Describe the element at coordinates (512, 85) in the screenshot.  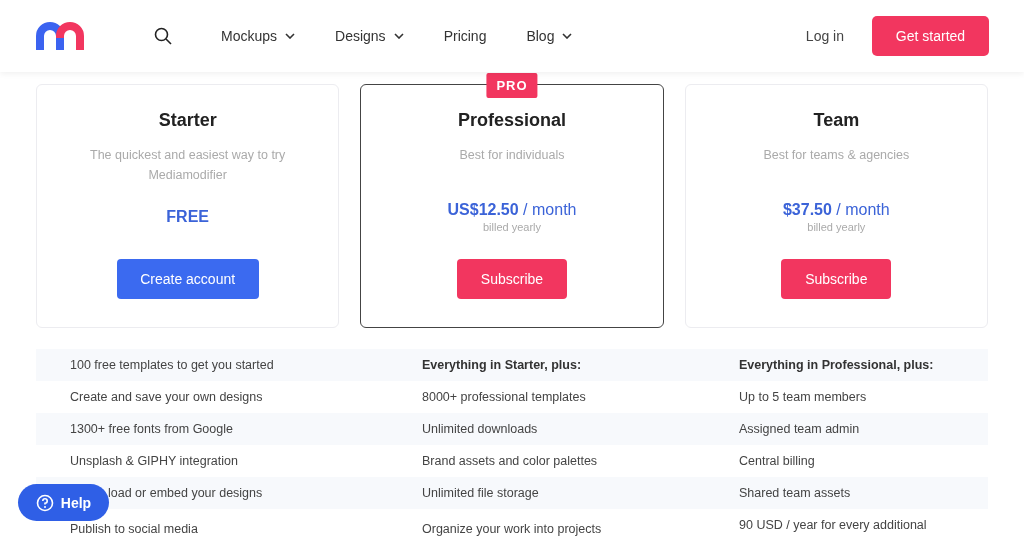
I see `plan-badge: PRO` at that location.